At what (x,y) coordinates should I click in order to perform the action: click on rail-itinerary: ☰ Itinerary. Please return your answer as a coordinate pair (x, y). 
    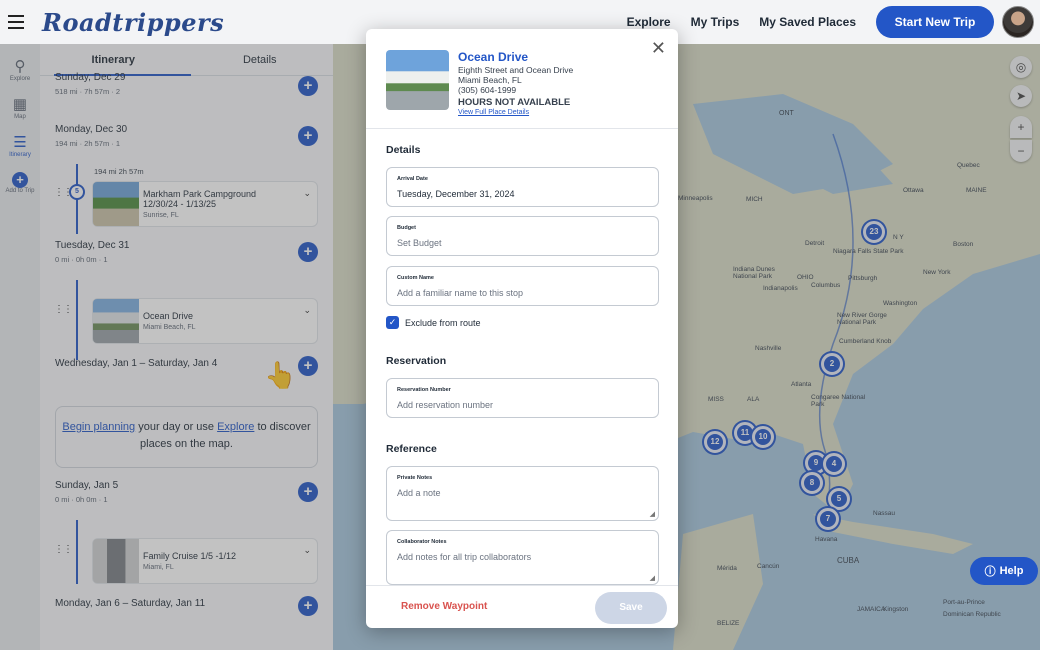
    Looking at the image, I should click on (20, 146).